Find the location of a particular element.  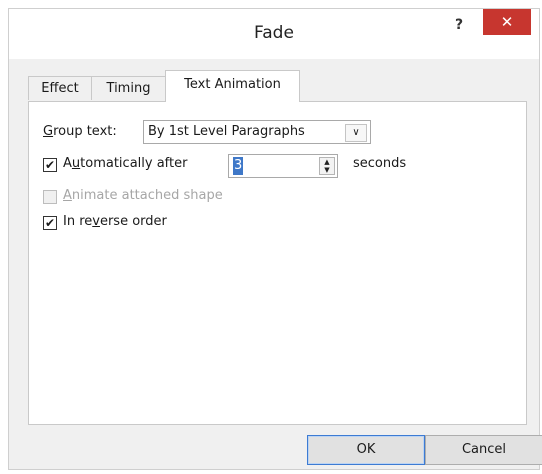

group-text-label-rest: roup text: is located at coordinates (85, 131).